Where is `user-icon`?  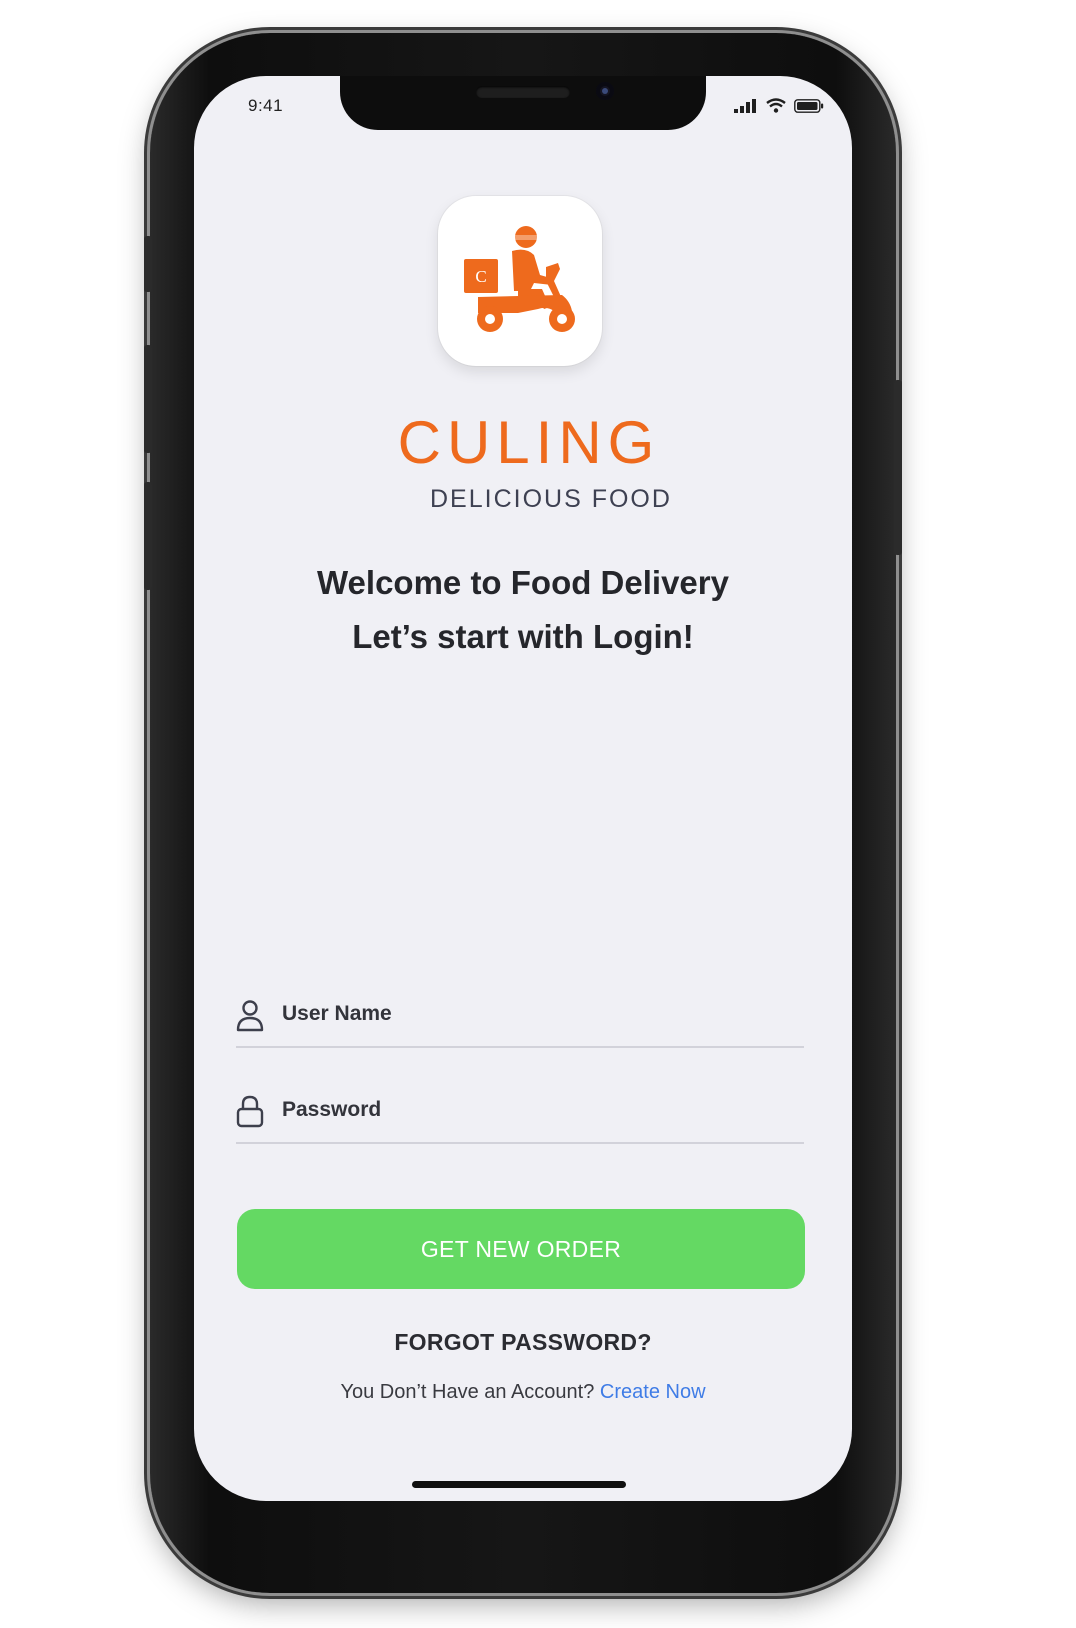
user-icon is located at coordinates (250, 1016).